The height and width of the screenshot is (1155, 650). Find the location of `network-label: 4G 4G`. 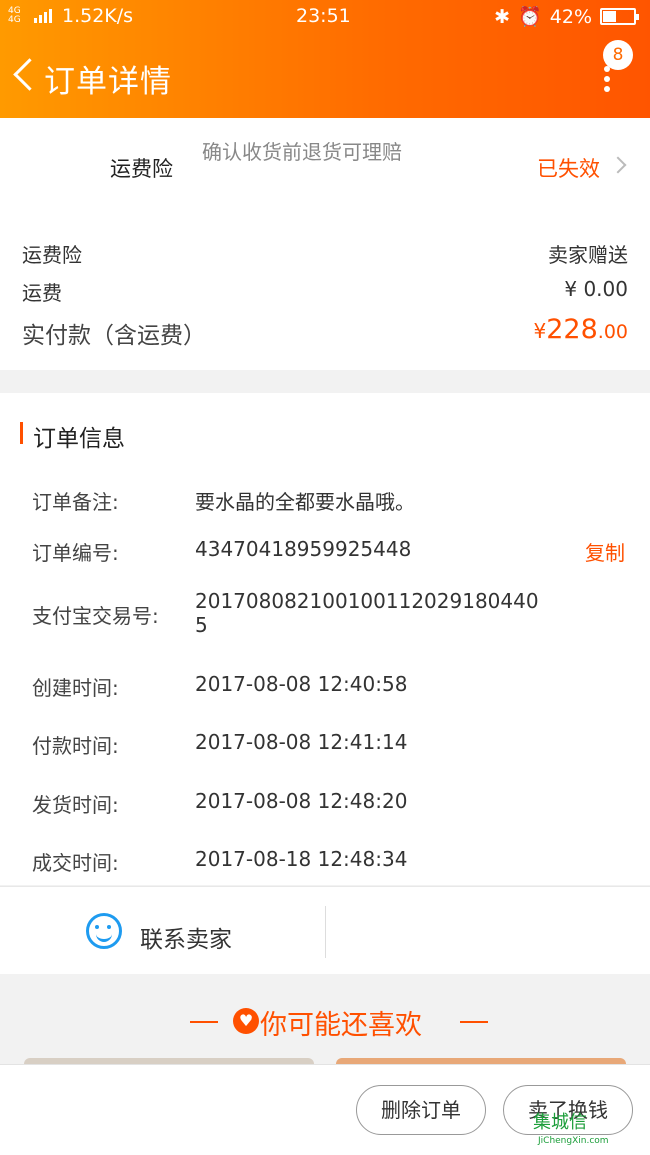

network-label: 4G 4G is located at coordinates (14, 15).